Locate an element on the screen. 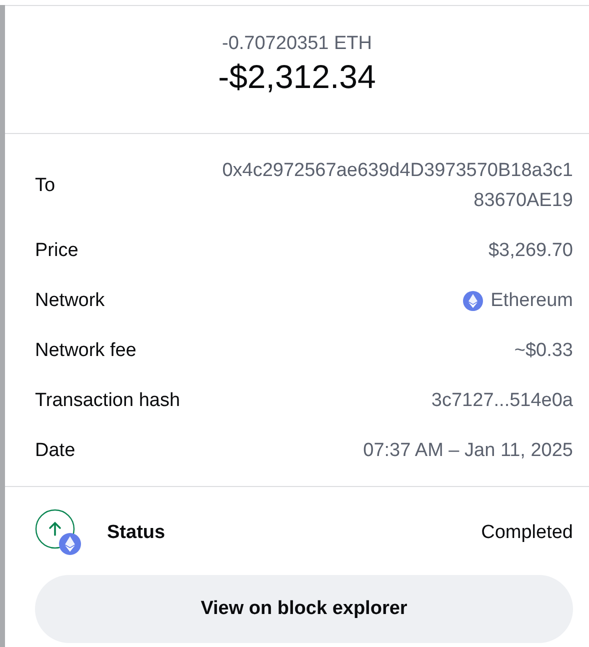  block-explorer-button: View on block explorer is located at coordinates (304, 608).